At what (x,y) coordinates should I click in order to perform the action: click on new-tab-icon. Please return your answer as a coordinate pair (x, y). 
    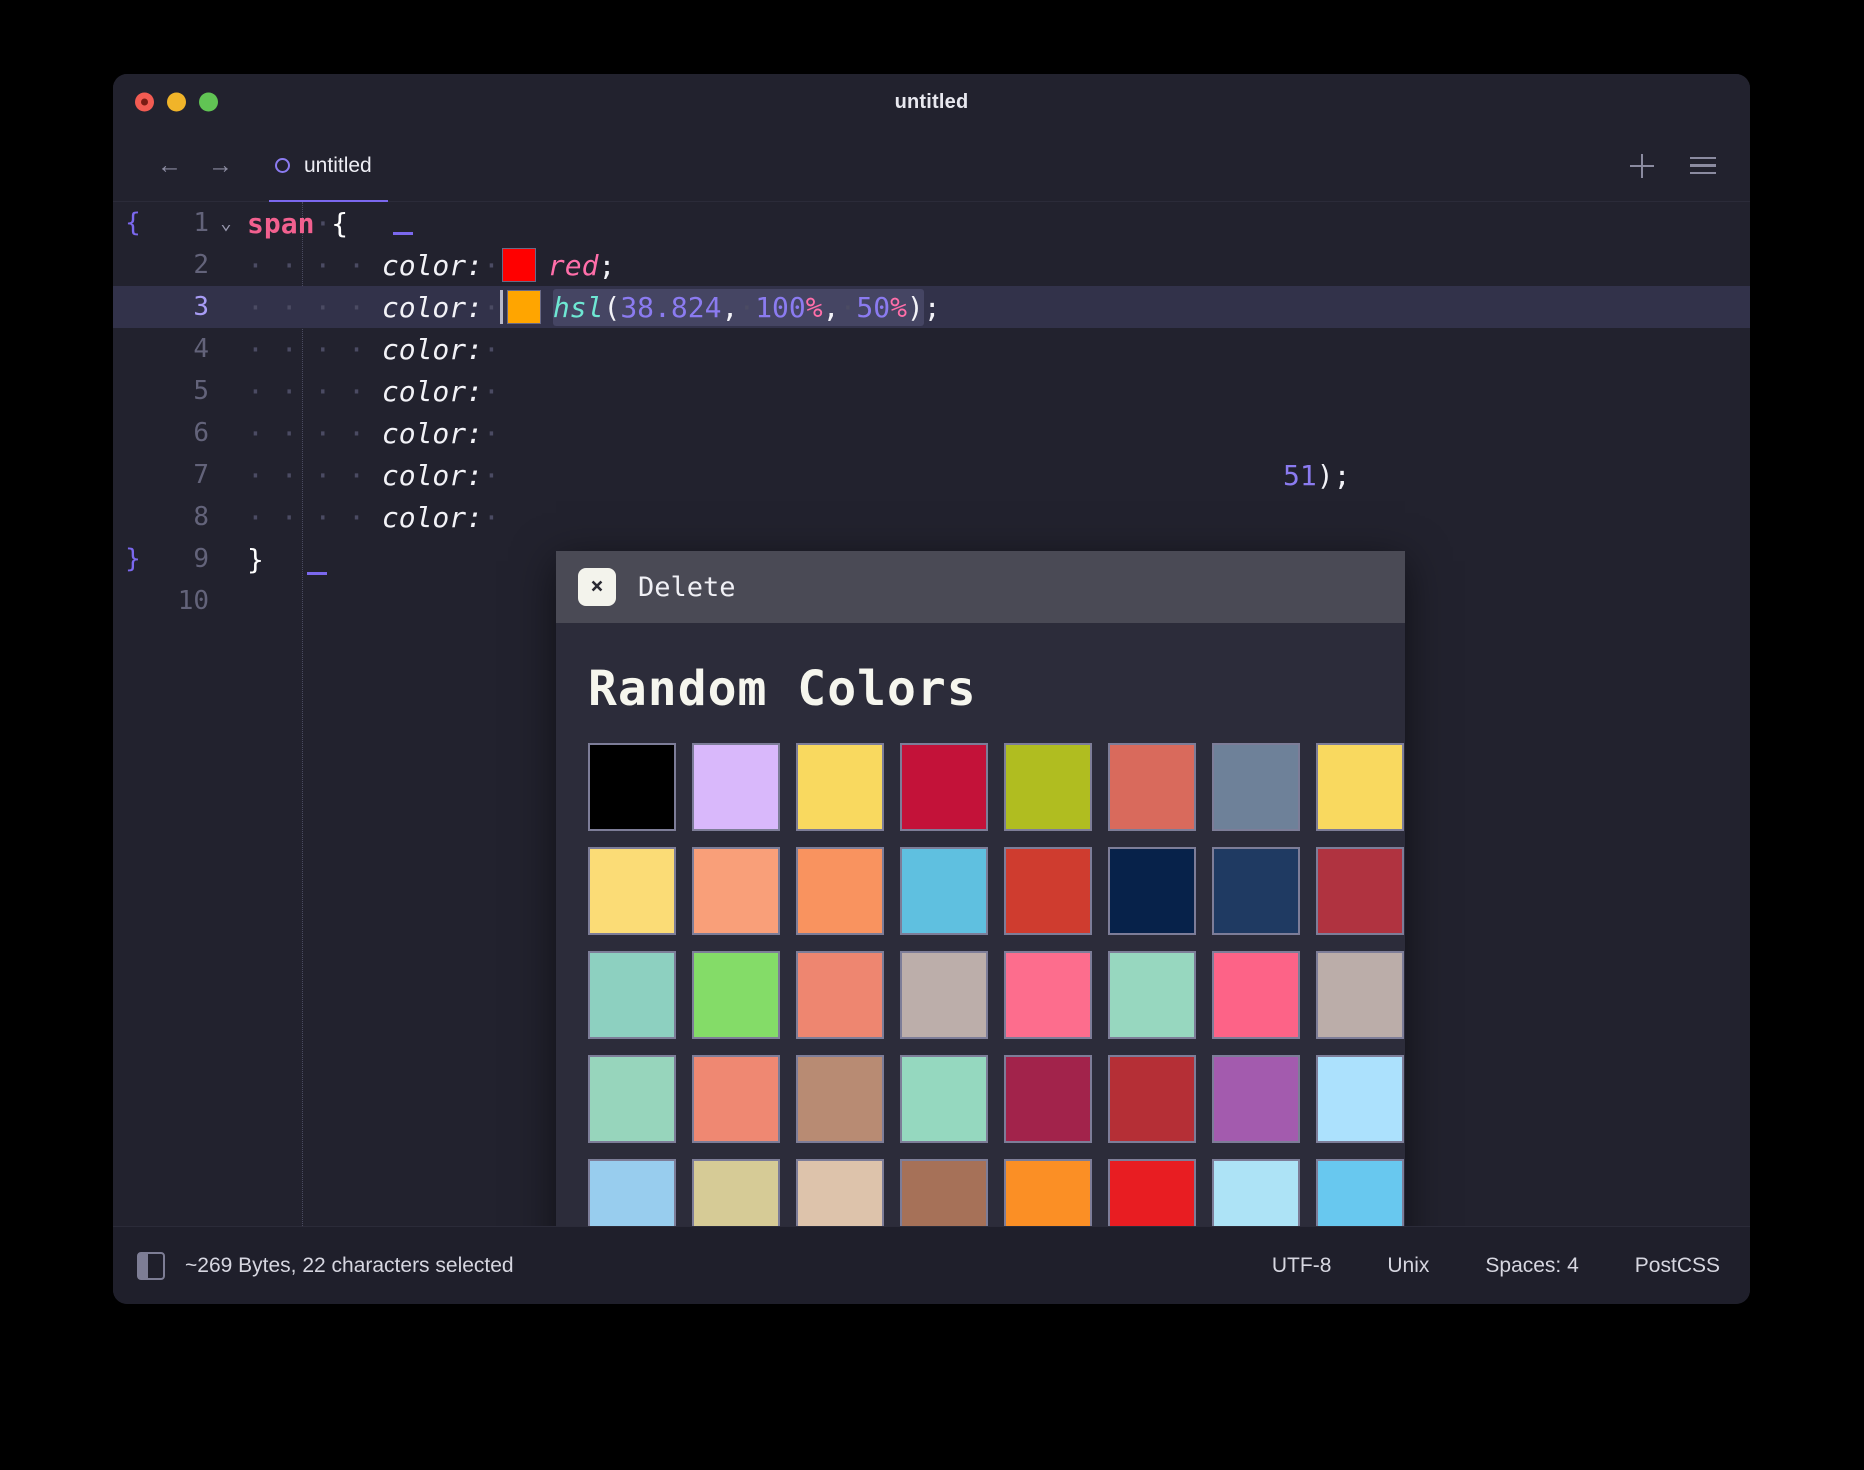
    Looking at the image, I should click on (1642, 165).